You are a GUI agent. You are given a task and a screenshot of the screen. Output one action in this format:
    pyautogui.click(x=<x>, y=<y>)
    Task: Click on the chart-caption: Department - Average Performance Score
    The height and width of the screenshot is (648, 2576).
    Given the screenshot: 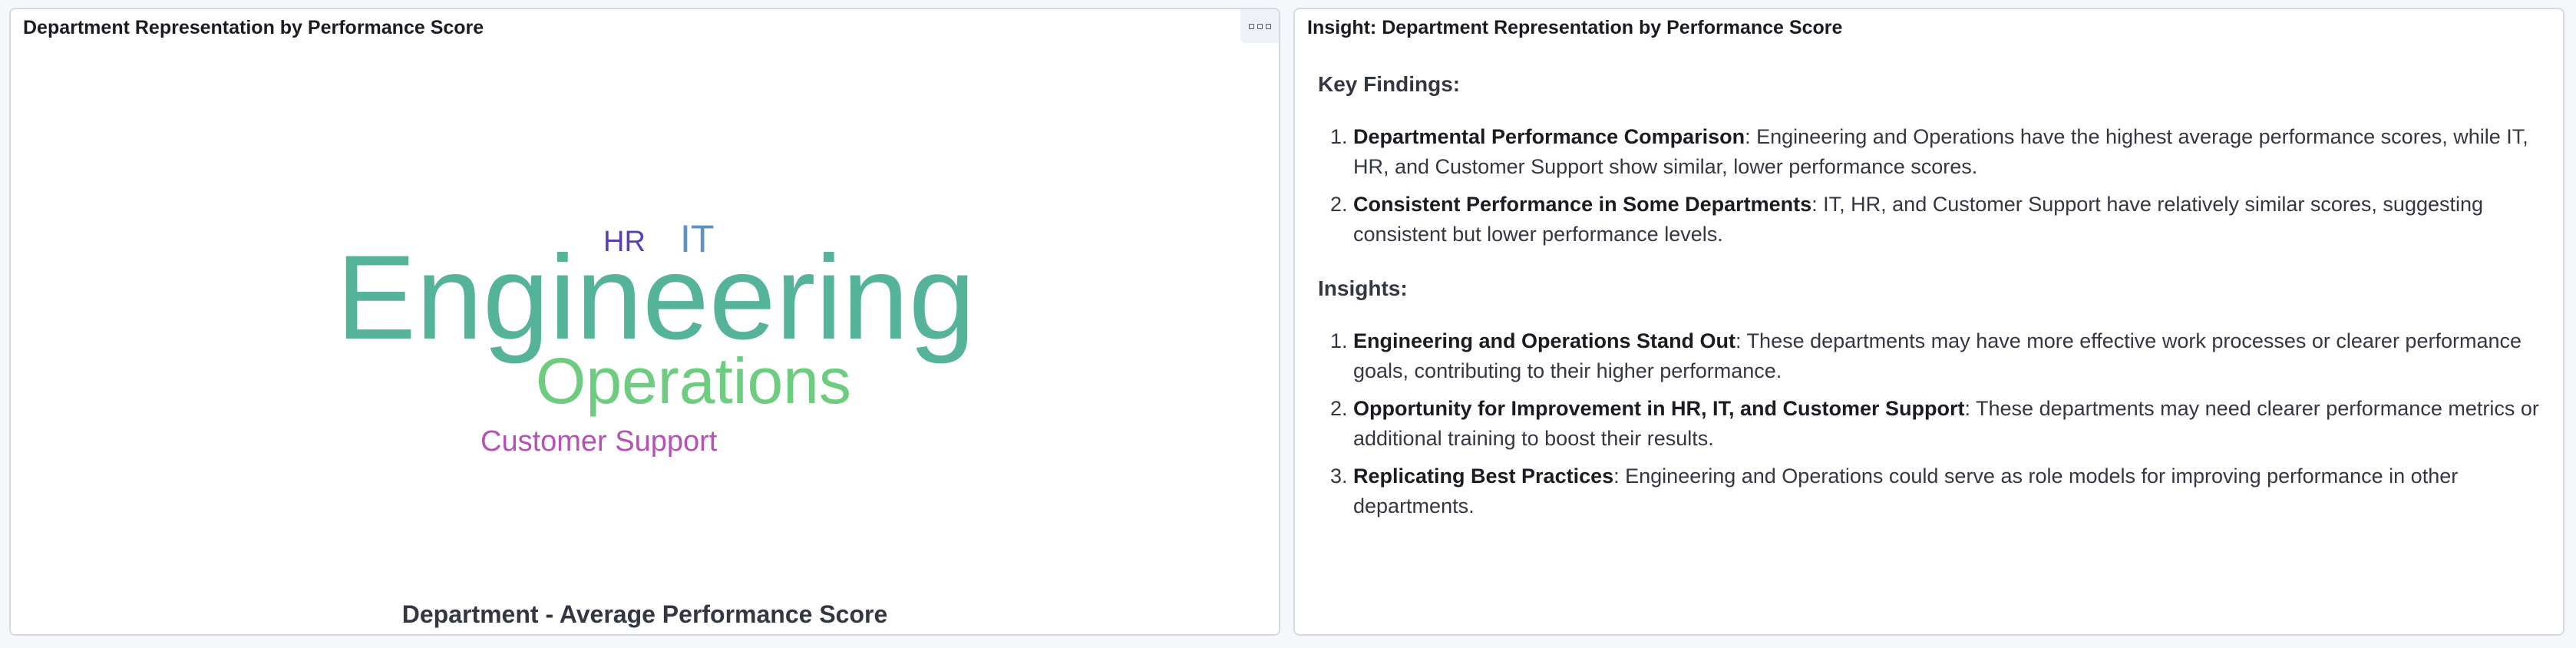 What is the action you would take?
    pyautogui.click(x=644, y=614)
    